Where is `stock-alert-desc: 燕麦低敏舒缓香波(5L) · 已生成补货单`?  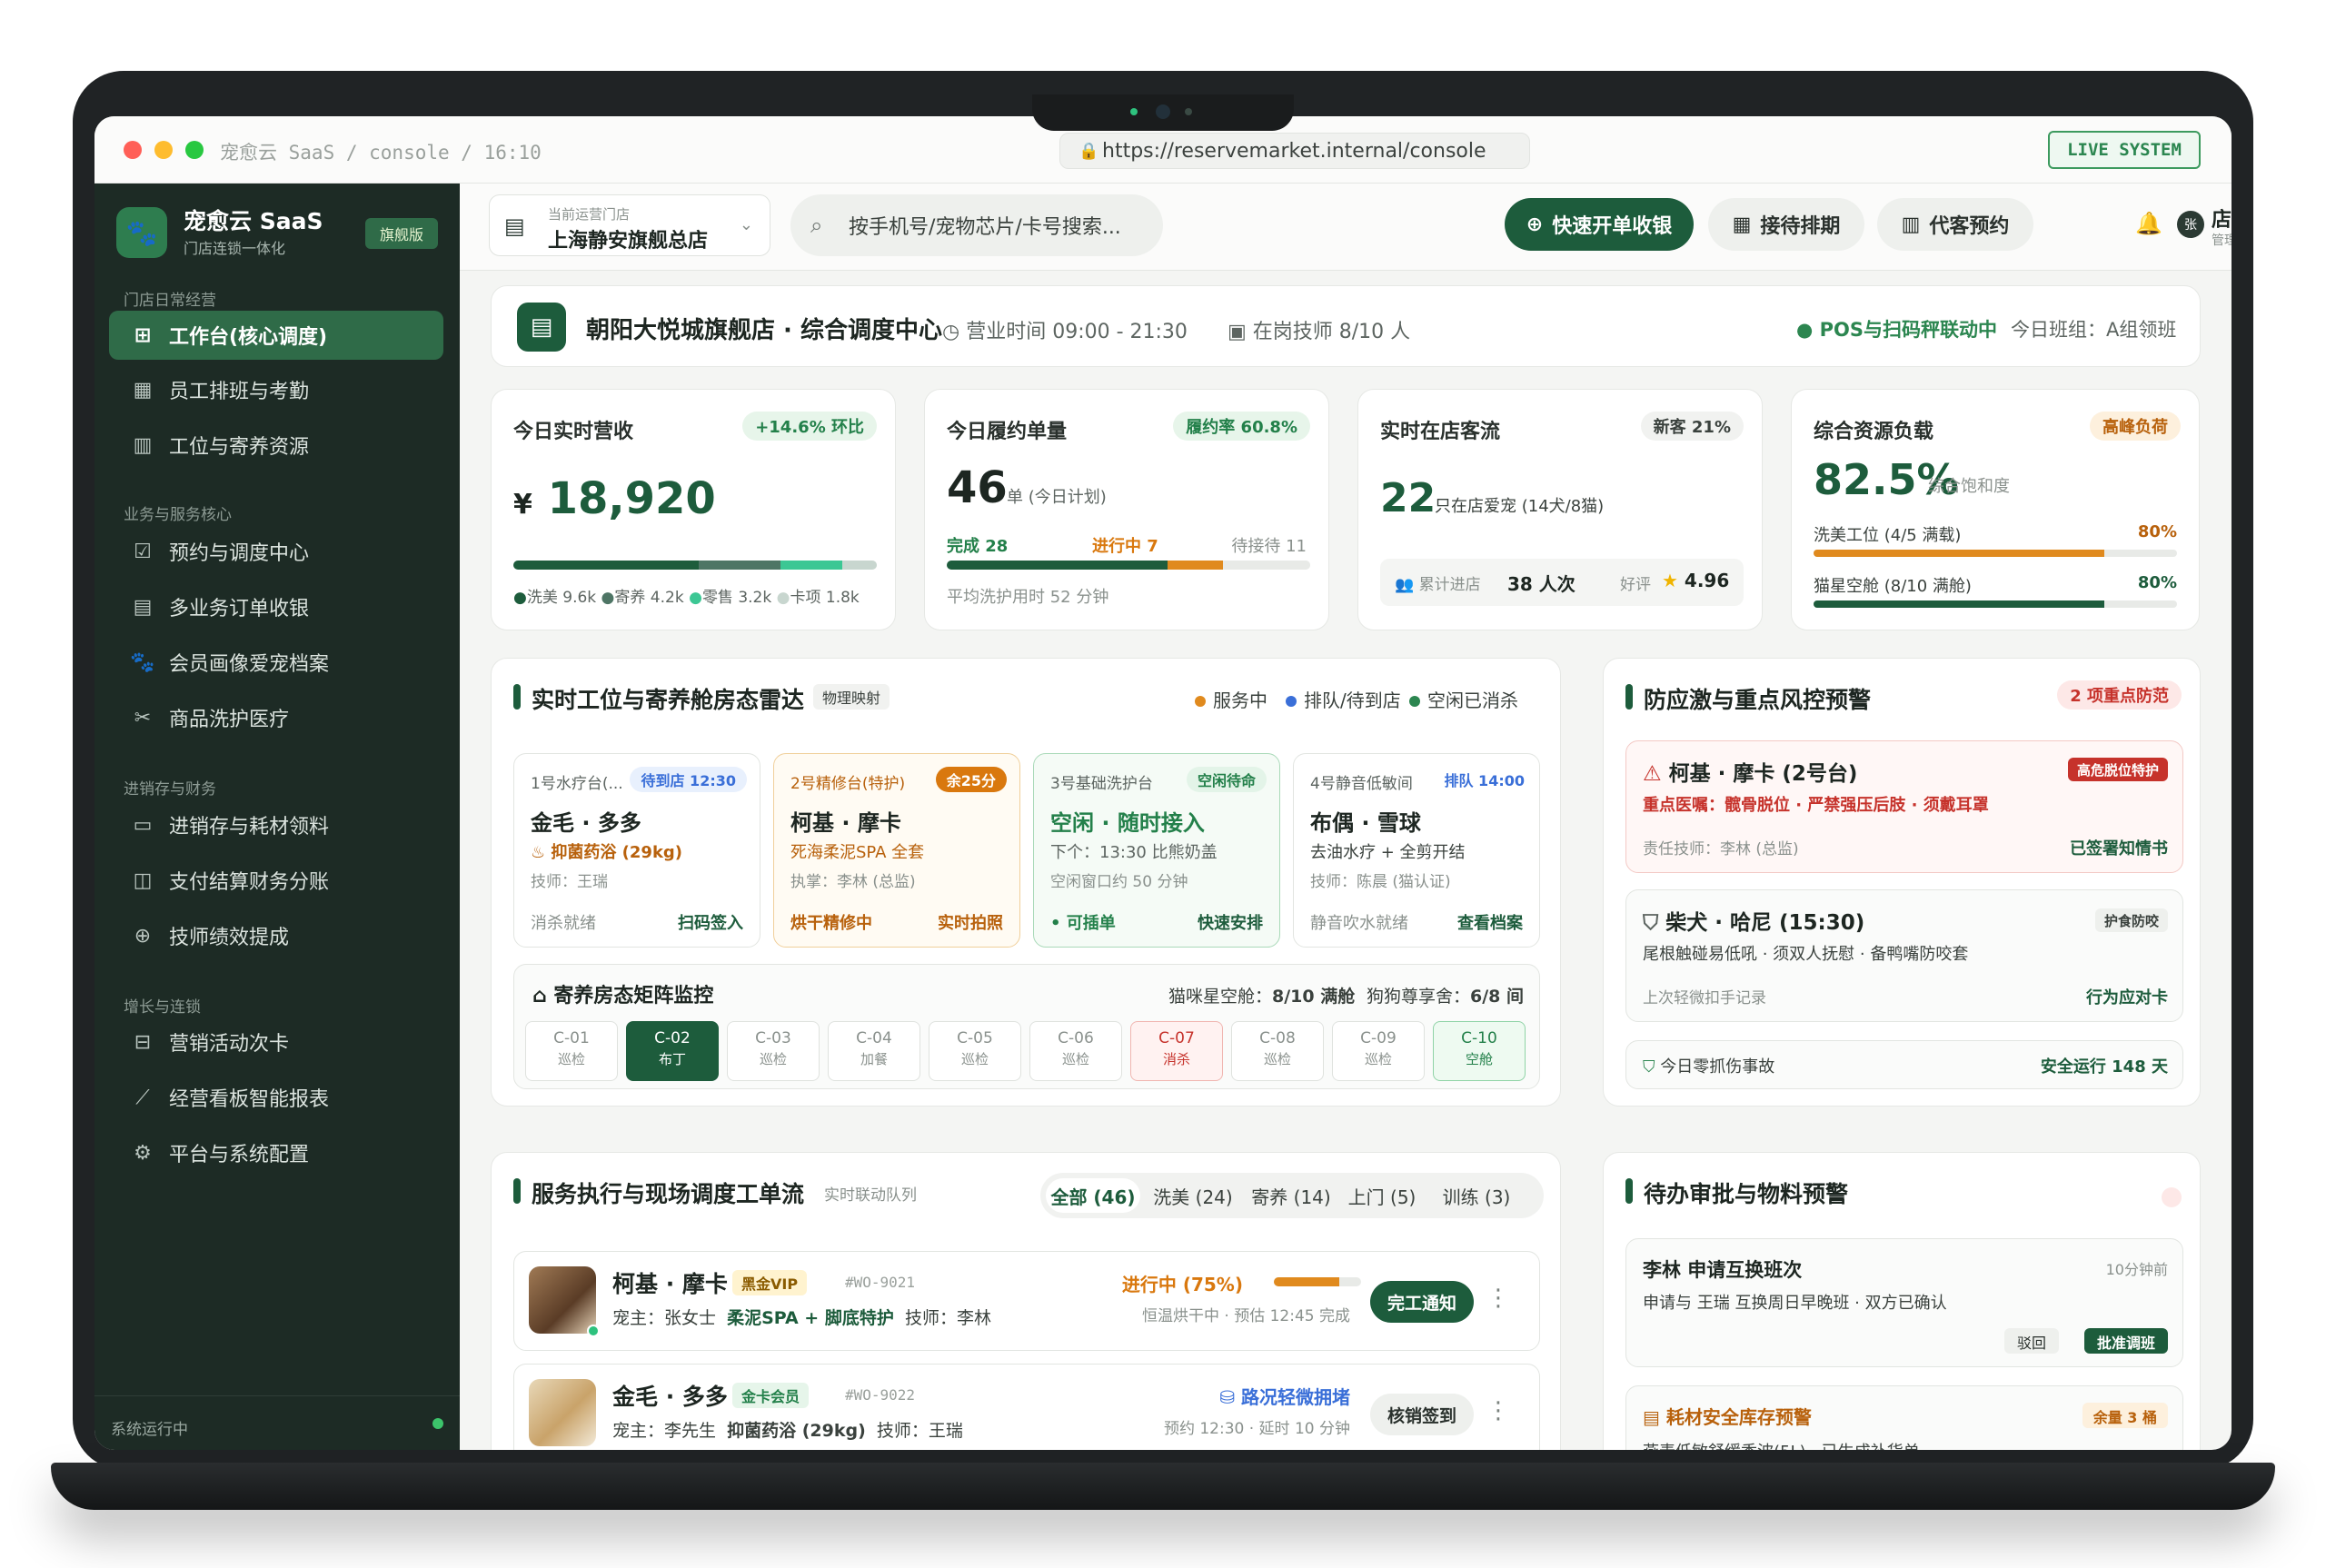
stock-alert-desc: 燕麦低敏舒缓香波(5L) · 已生成补货单 is located at coordinates (1781, 1444).